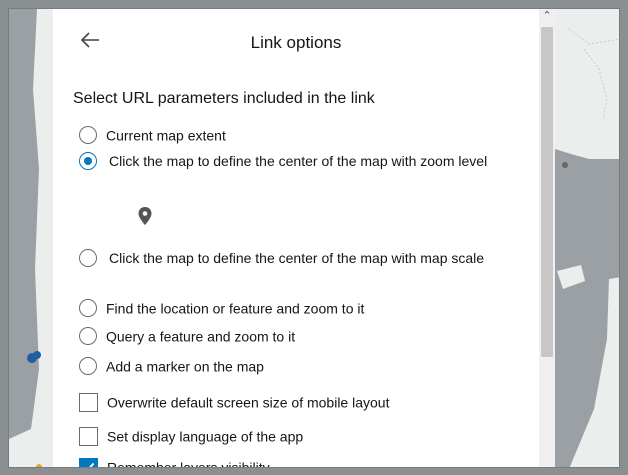  I want to click on checkbox-row-layers-visibility: Remember layers visibility, so click(174, 462).